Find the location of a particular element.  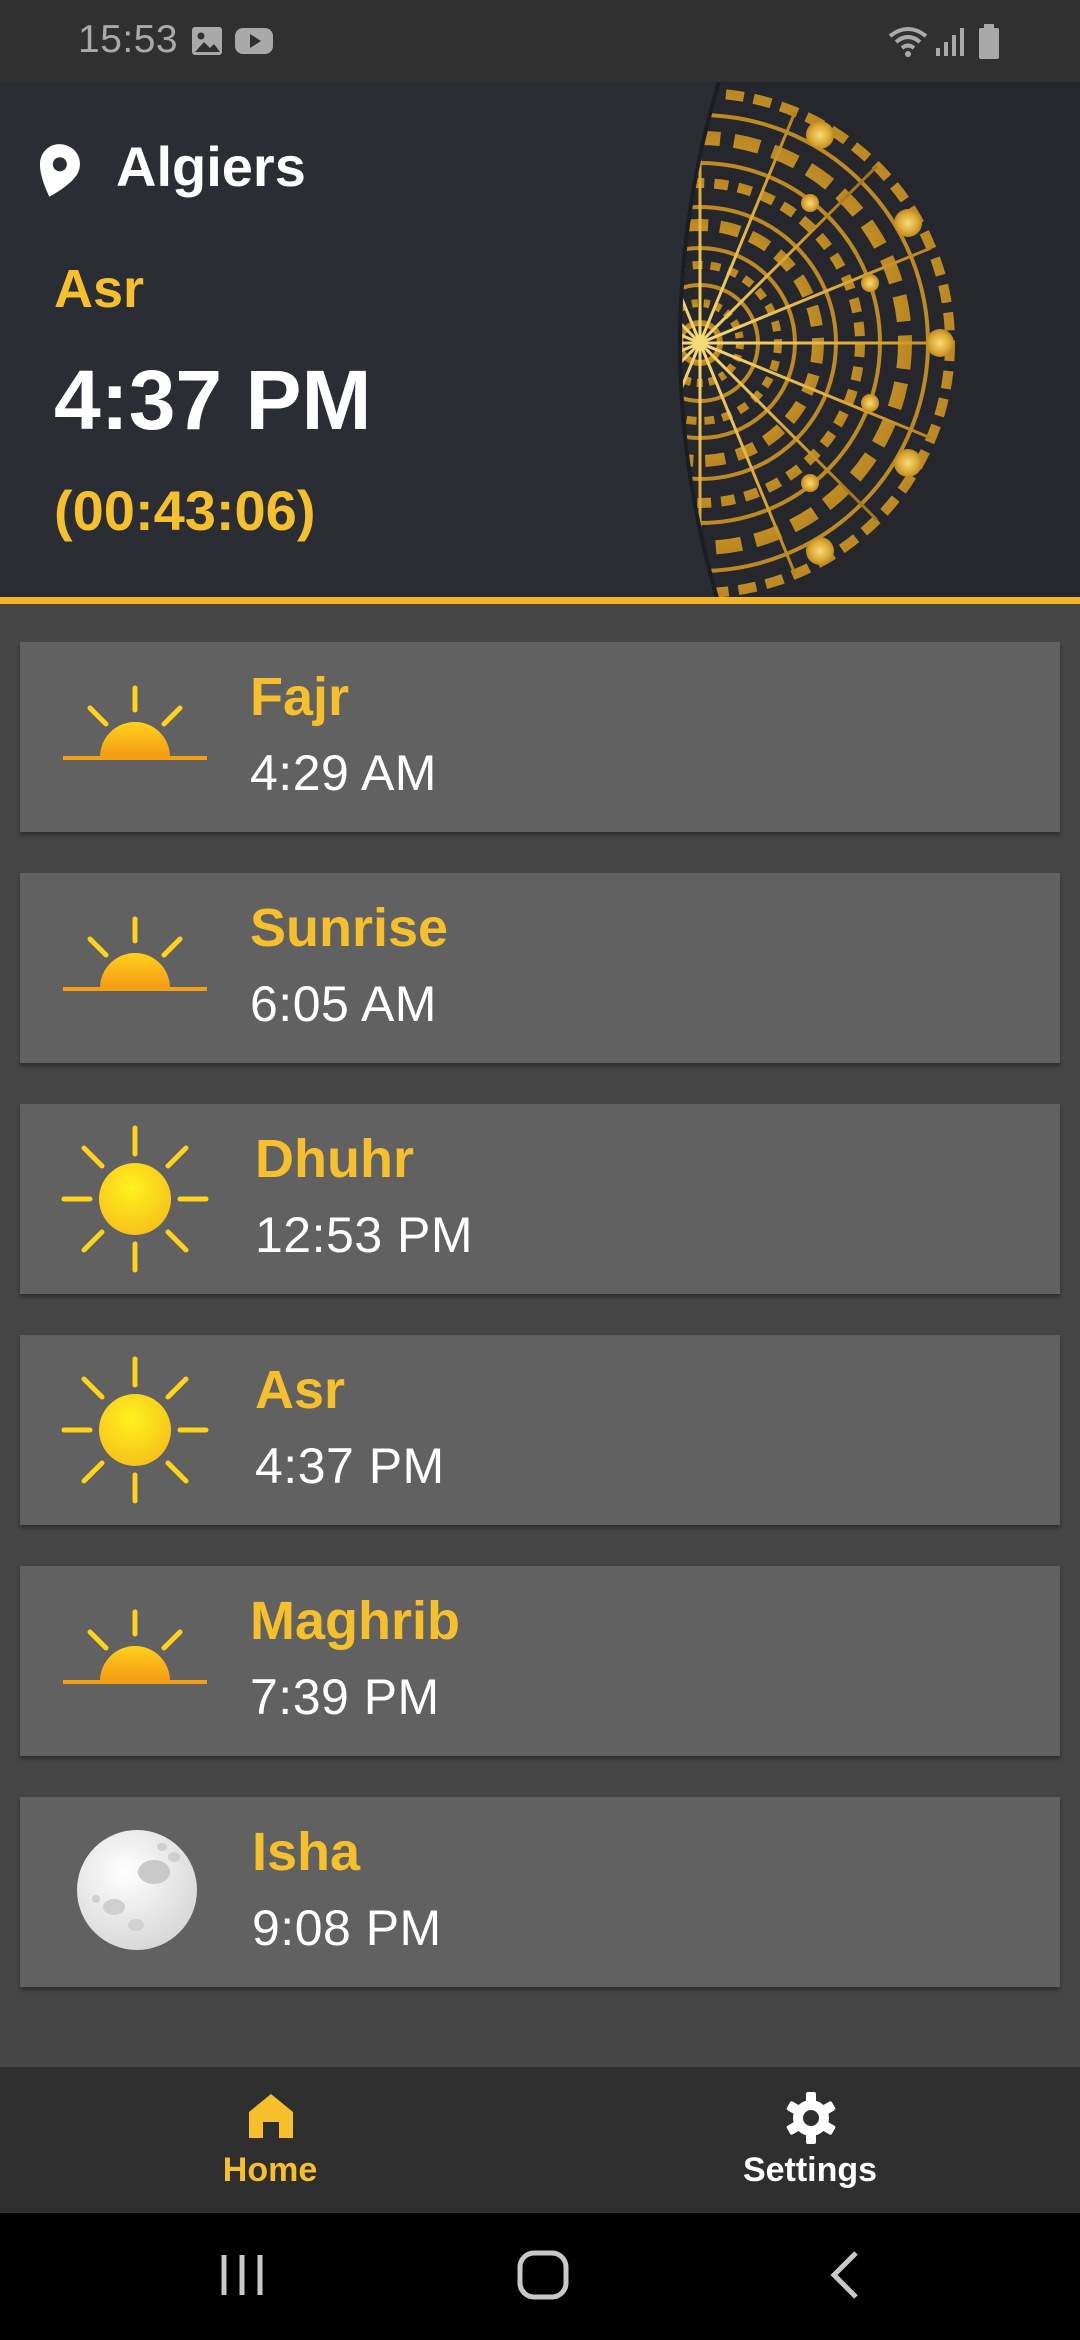

home-button-icon is located at coordinates (544, 2275).